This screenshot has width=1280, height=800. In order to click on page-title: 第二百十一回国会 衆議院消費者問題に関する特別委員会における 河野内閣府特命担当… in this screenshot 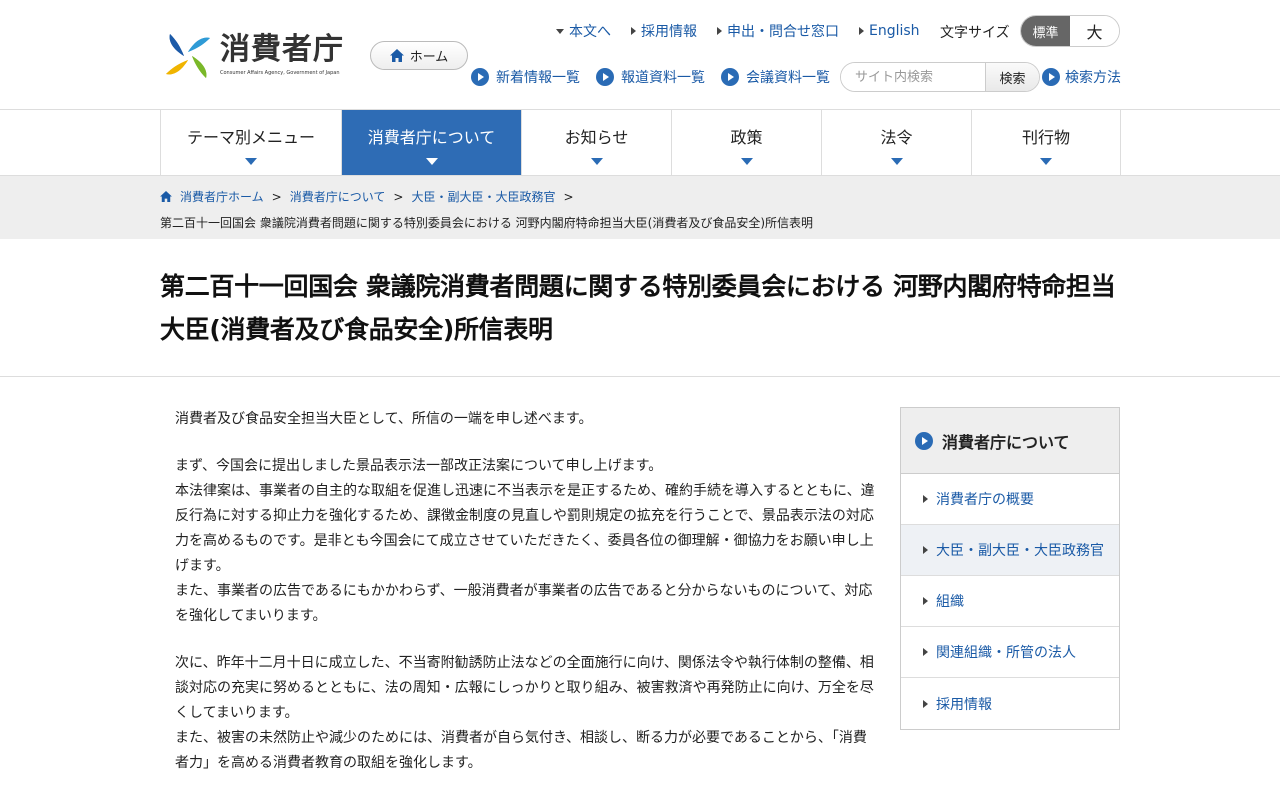, I will do `click(638, 308)`.